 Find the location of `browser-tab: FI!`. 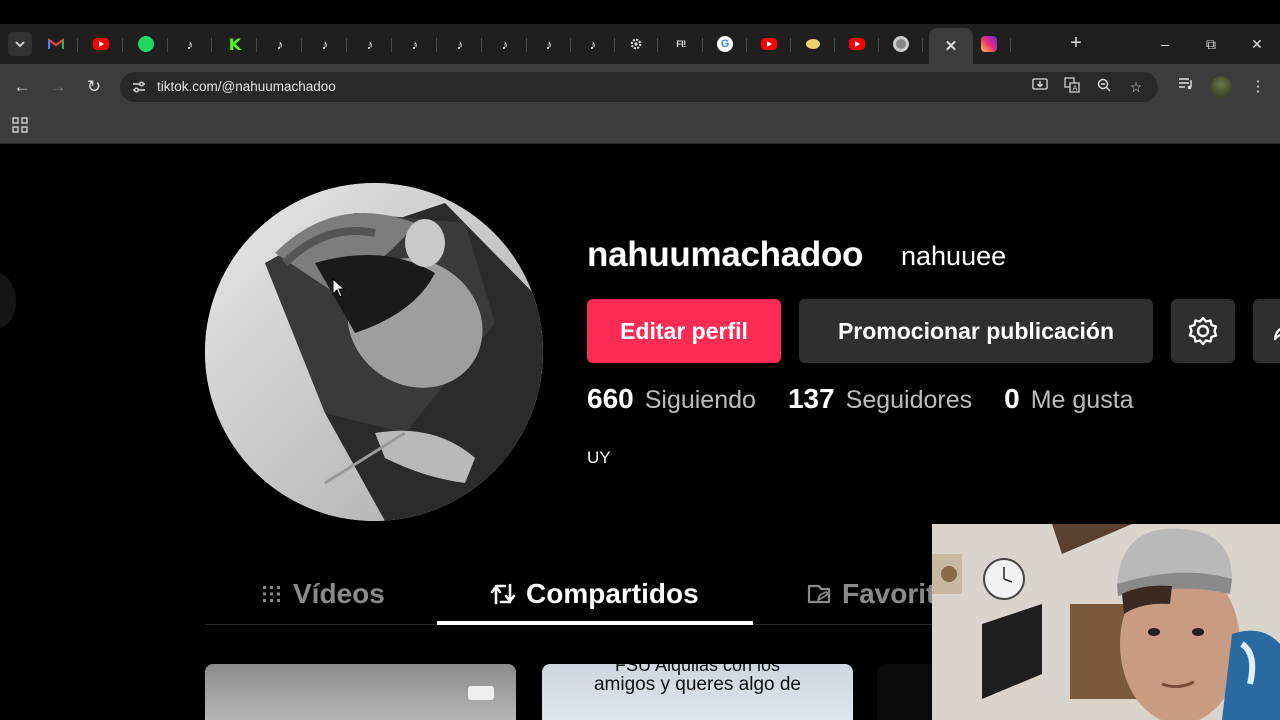

browser-tab: FI! is located at coordinates (681, 44).